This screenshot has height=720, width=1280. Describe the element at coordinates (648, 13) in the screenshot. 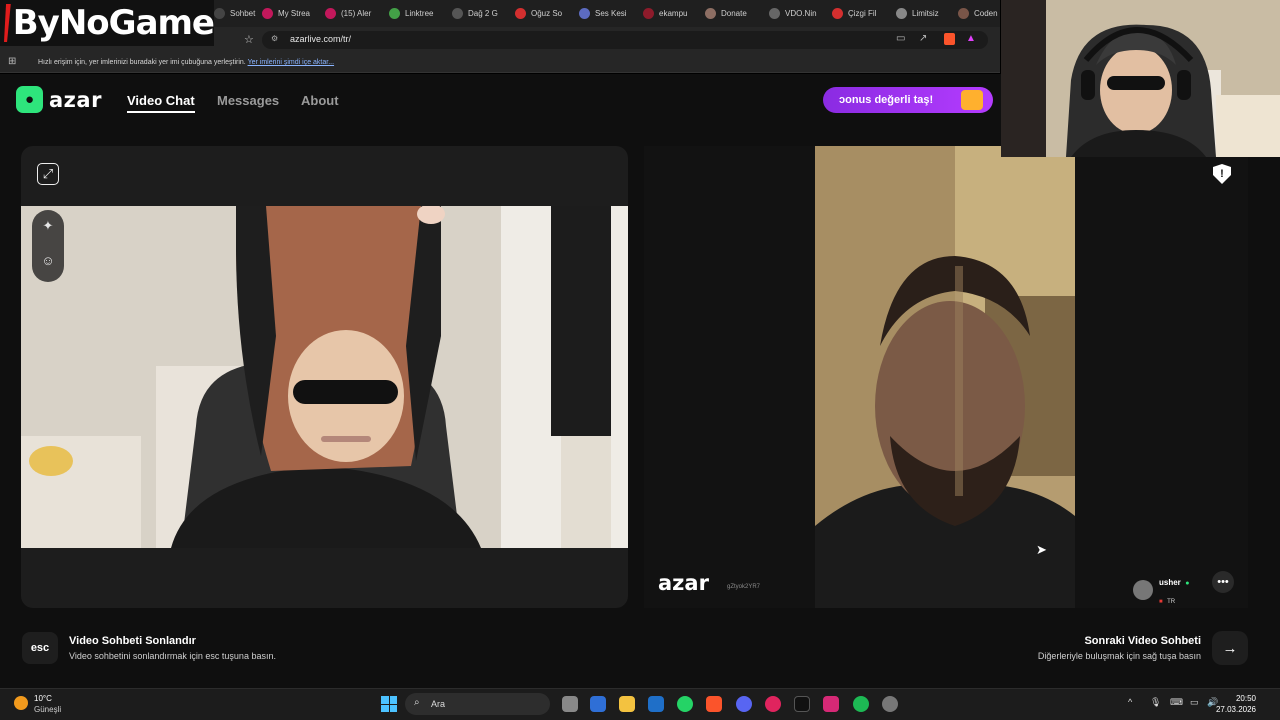

I see `kampus-icon` at that location.